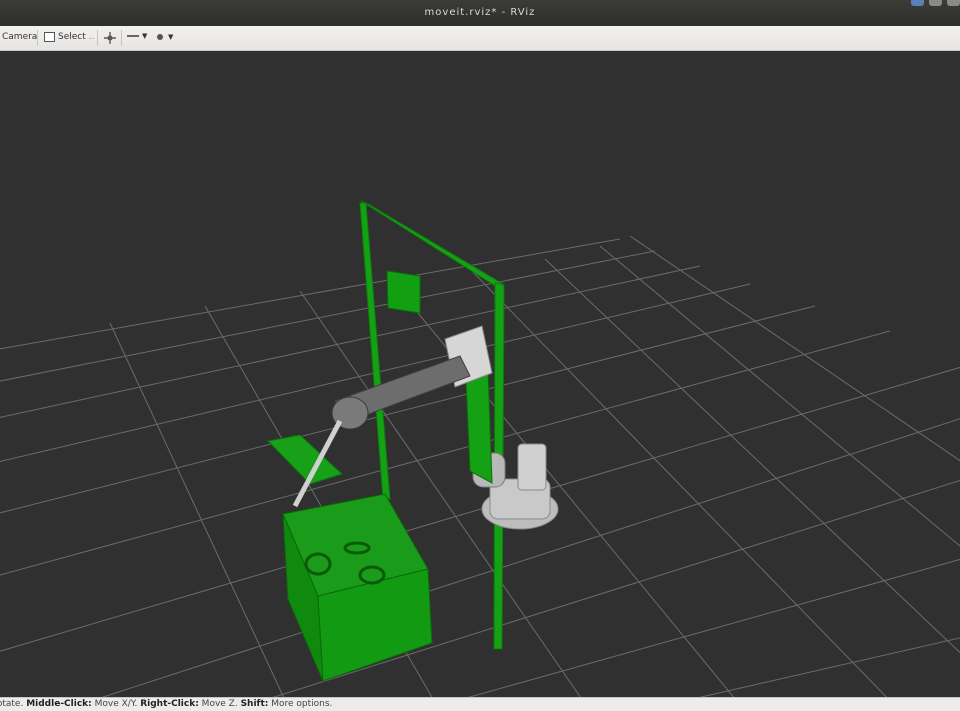  Describe the element at coordinates (12, 704) in the screenshot. I see `status-rotate-key: Rotate.` at that location.